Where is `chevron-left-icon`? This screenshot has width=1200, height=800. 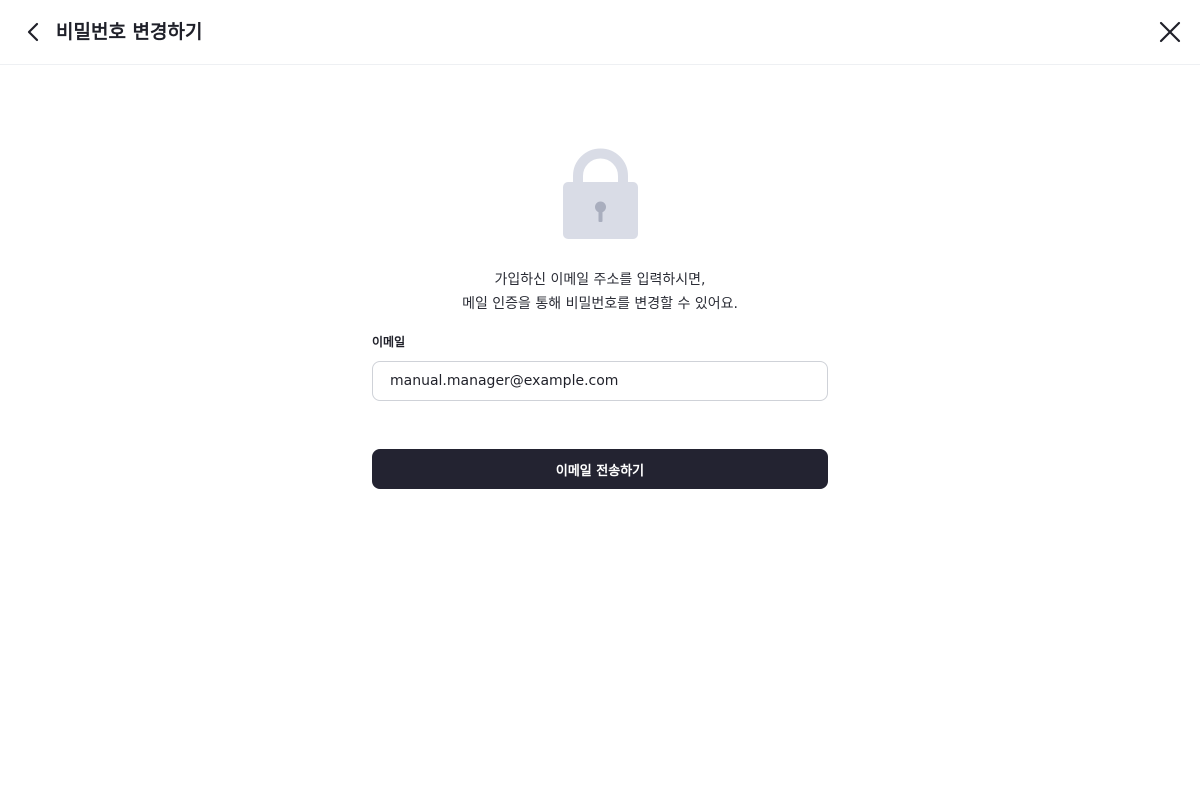 chevron-left-icon is located at coordinates (33, 32).